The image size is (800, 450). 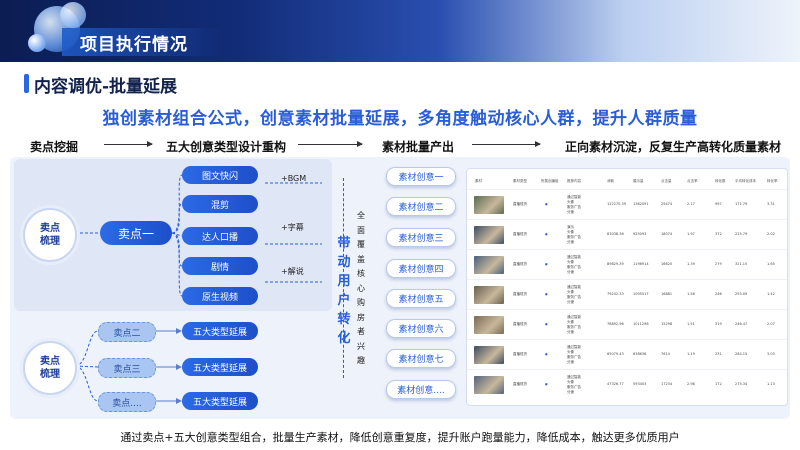 I want to click on table-cell: 372, so click(x=718, y=234).